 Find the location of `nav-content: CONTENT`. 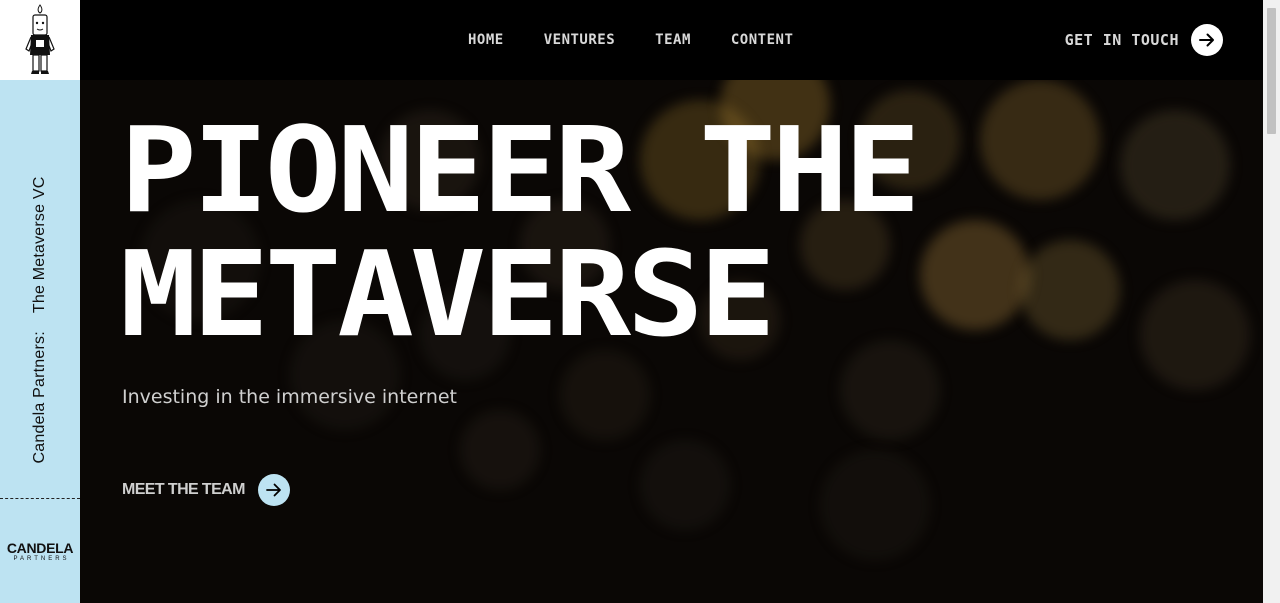

nav-content: CONTENT is located at coordinates (762, 40).